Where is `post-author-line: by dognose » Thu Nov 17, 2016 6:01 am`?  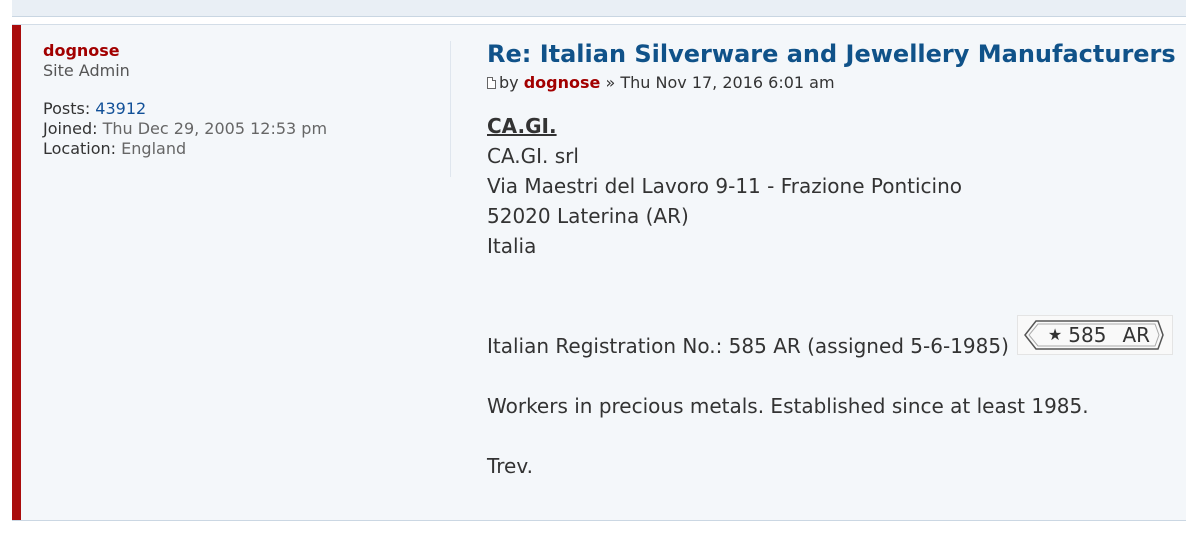 post-author-line: by dognose » Thu Nov 17, 2016 6:01 am is located at coordinates (832, 83).